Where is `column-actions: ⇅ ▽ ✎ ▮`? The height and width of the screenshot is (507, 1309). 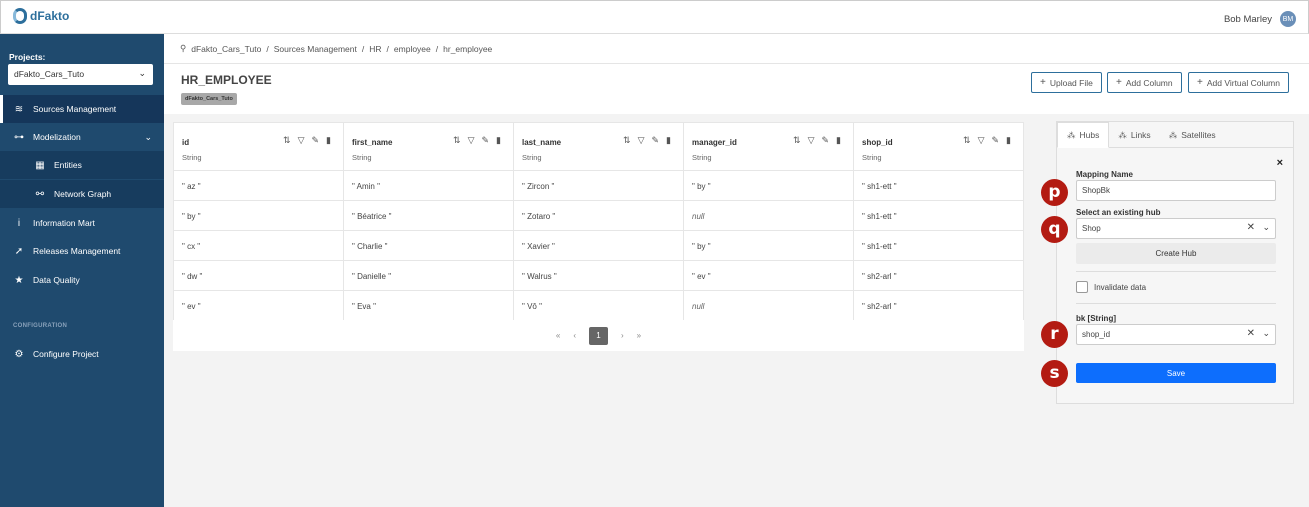 column-actions: ⇅ ▽ ✎ ▮ is located at coordinates (817, 140).